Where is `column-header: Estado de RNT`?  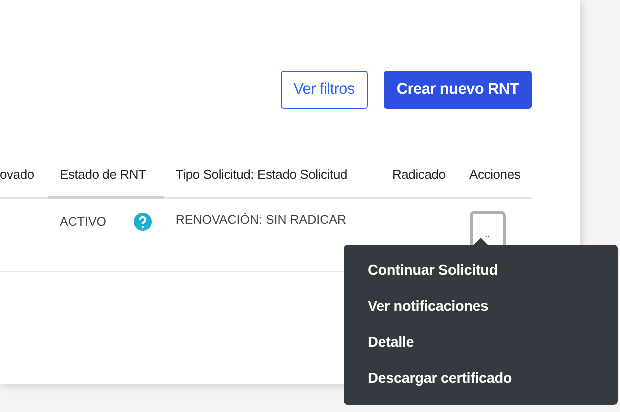
column-header: Estado de RNT is located at coordinates (106, 175).